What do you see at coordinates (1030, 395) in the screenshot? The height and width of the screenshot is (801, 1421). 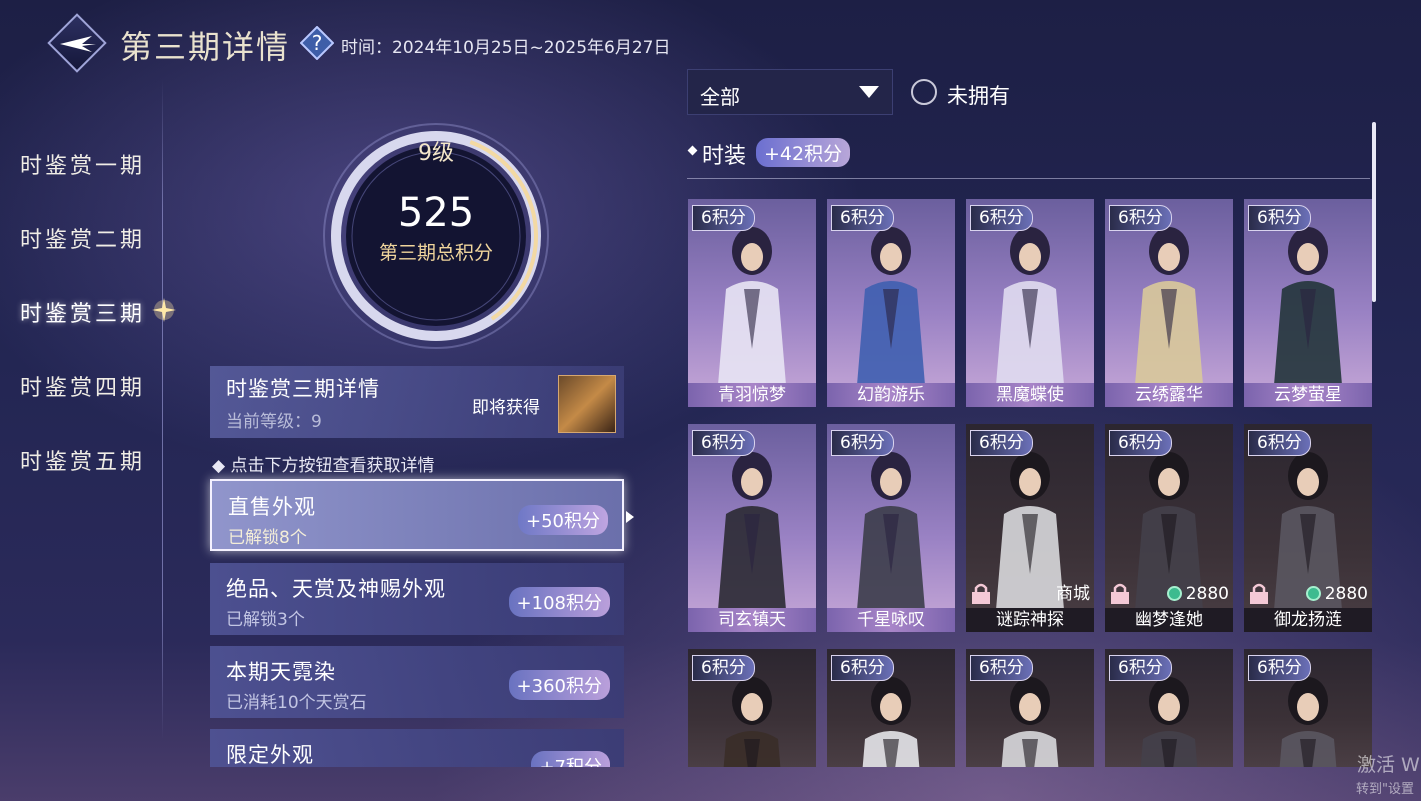 I see `costume-name: 黑魔蝶使` at bounding box center [1030, 395].